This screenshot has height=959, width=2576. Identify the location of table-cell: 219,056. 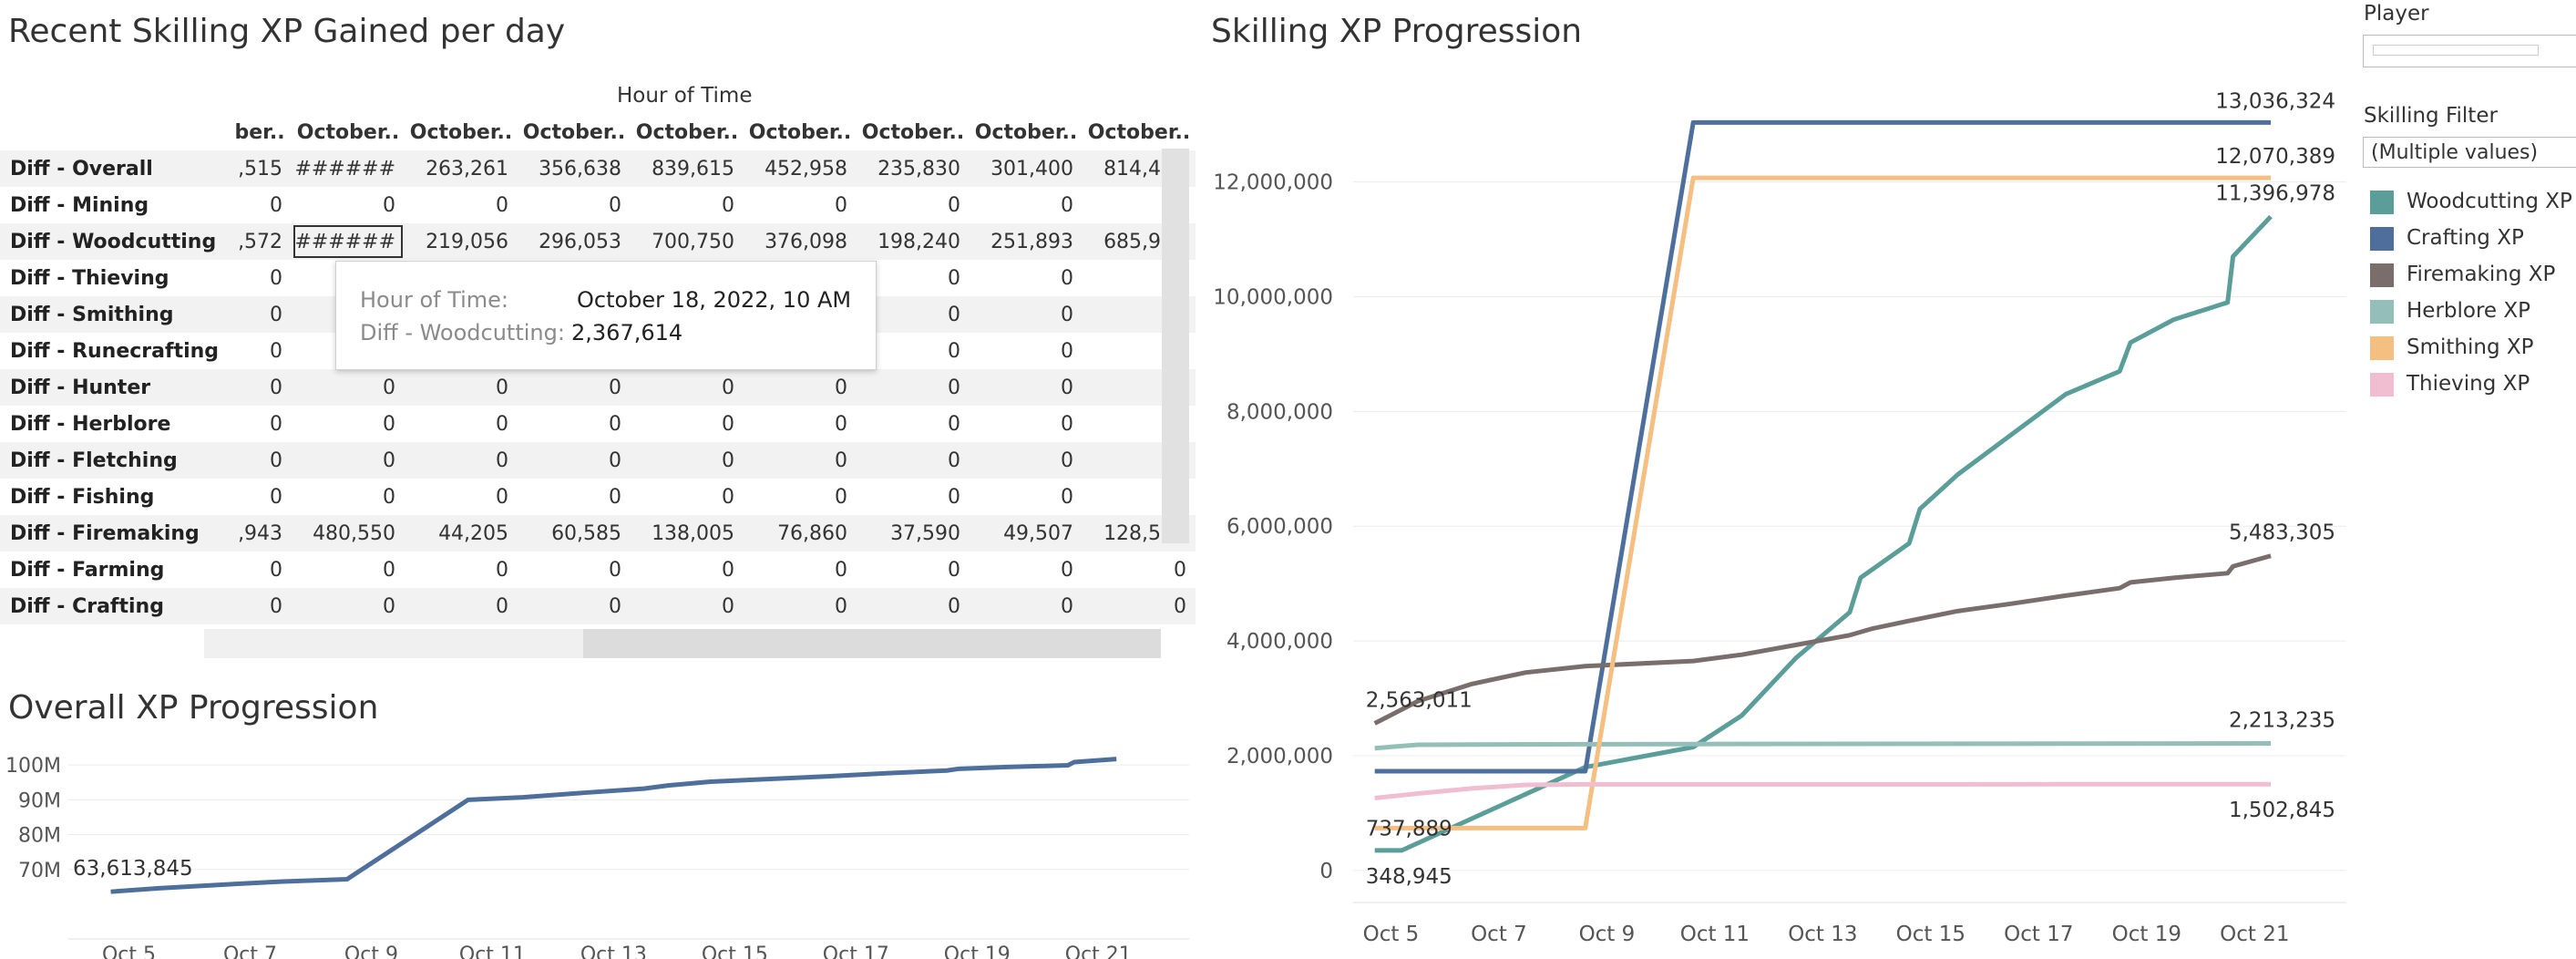
(461, 241).